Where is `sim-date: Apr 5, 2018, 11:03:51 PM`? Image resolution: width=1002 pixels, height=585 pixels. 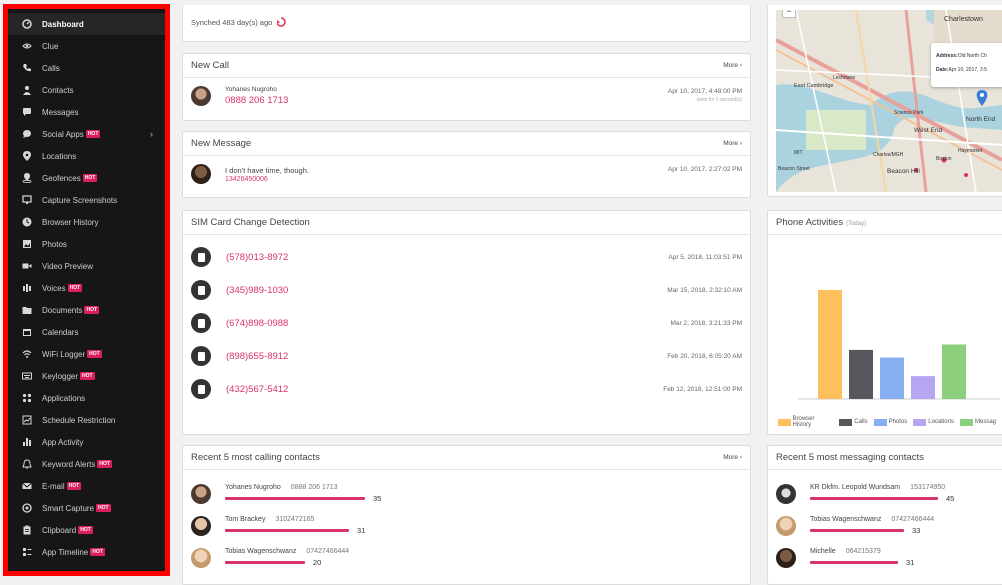 sim-date: Apr 5, 2018, 11:03:51 PM is located at coordinates (705, 257).